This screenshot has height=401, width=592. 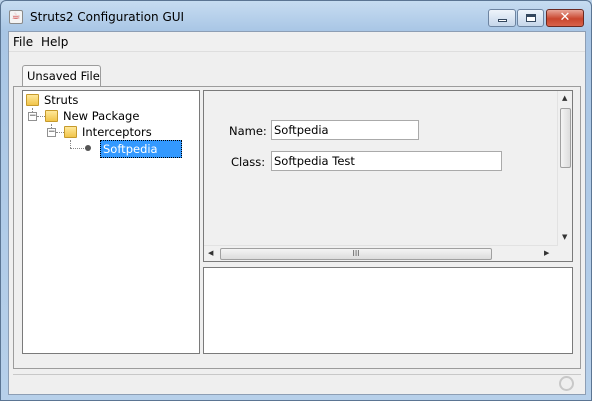 I want to click on details-panel, so click(x=388, y=310).